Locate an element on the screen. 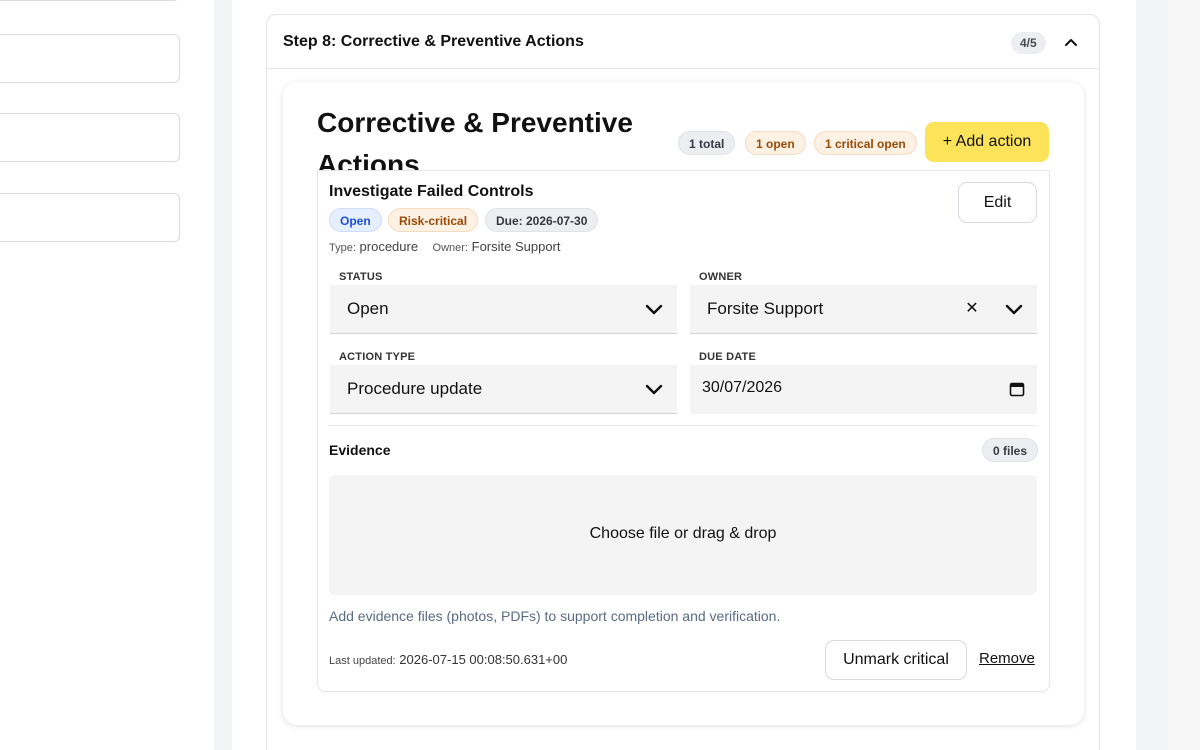 This screenshot has width=1200, height=750. drop-zone-label: Choose file or drag & drop is located at coordinates (683, 533).